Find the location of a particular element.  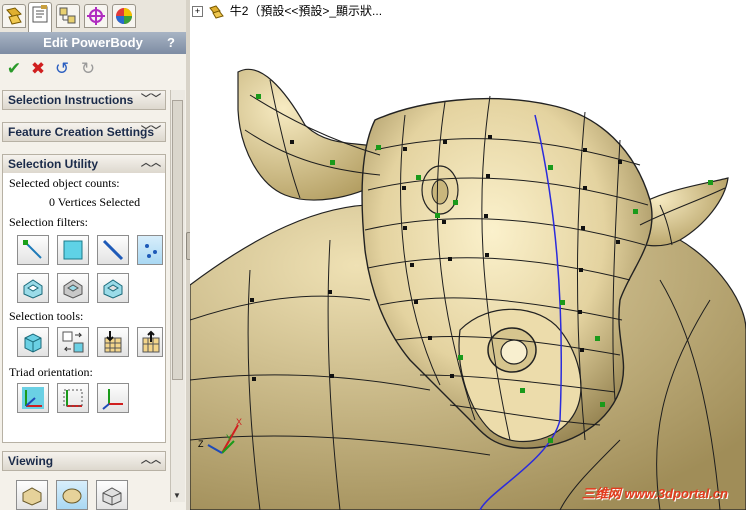

configuration-manager-icon is located at coordinates (67, 15).